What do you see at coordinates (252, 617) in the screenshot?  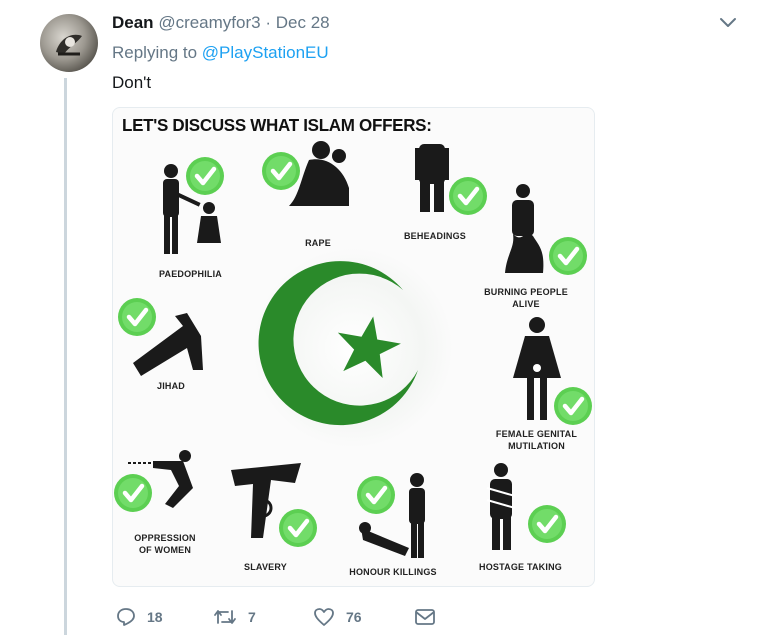 I see `retweet-count: 7` at bounding box center [252, 617].